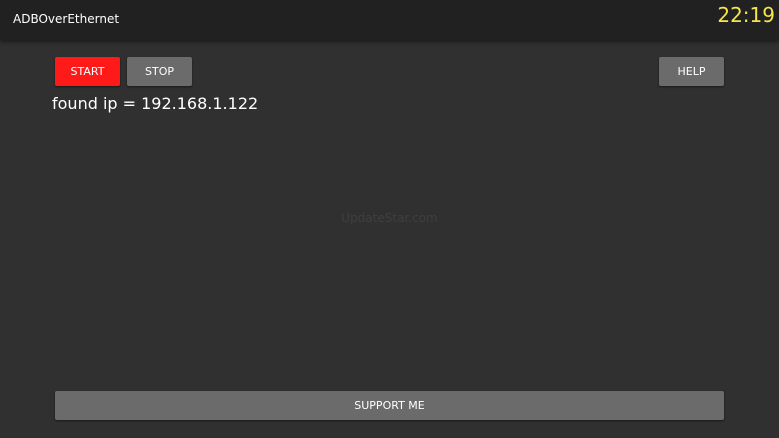 The height and width of the screenshot is (438, 779). What do you see at coordinates (389, 405) in the screenshot?
I see `support-me-button: SUPPORT ME` at bounding box center [389, 405].